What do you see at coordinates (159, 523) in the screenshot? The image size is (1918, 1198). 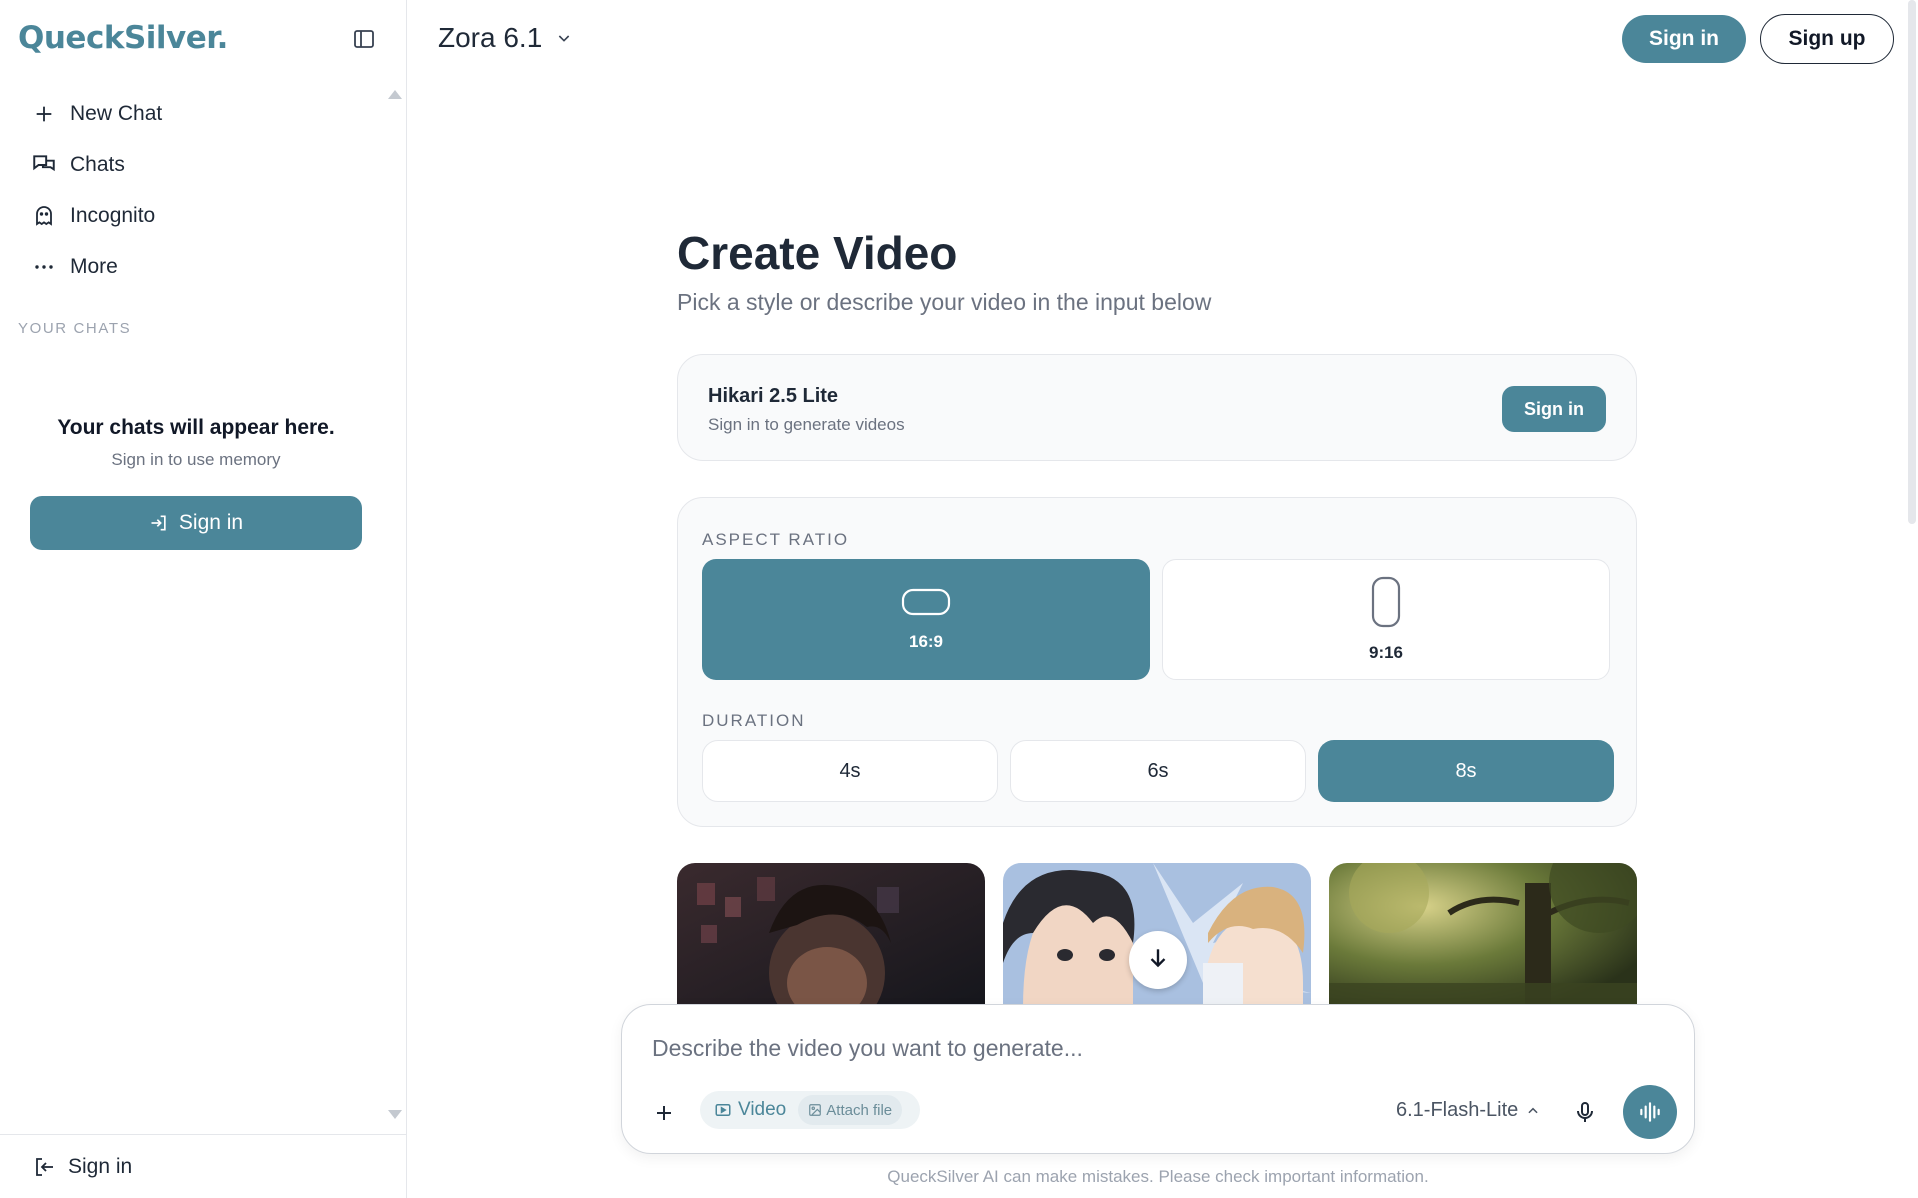 I see `login-icon` at bounding box center [159, 523].